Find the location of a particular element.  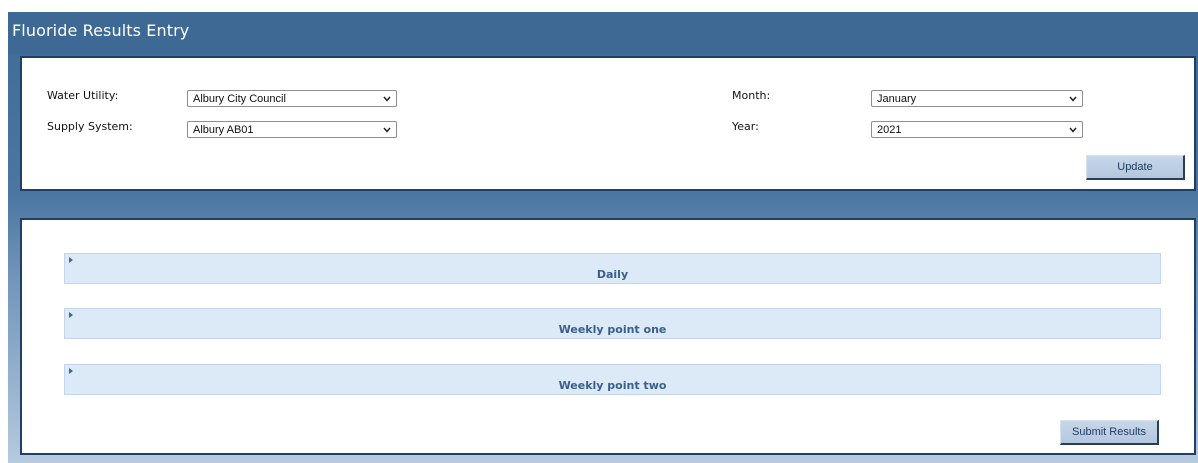

title-bar: Fluoride Results Entry is located at coordinates (603, 33).